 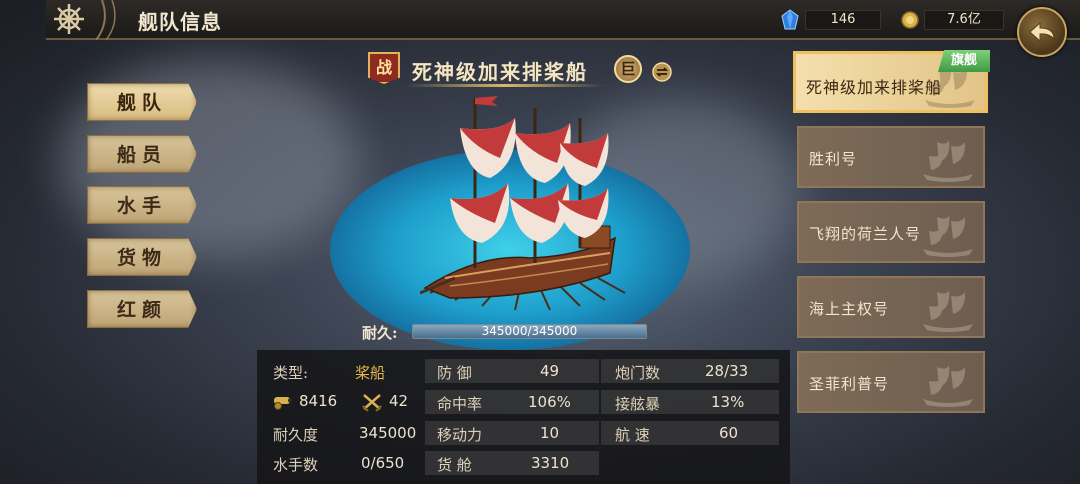 What do you see at coordinates (843, 20) in the screenshot?
I see `gem-count: 146` at bounding box center [843, 20].